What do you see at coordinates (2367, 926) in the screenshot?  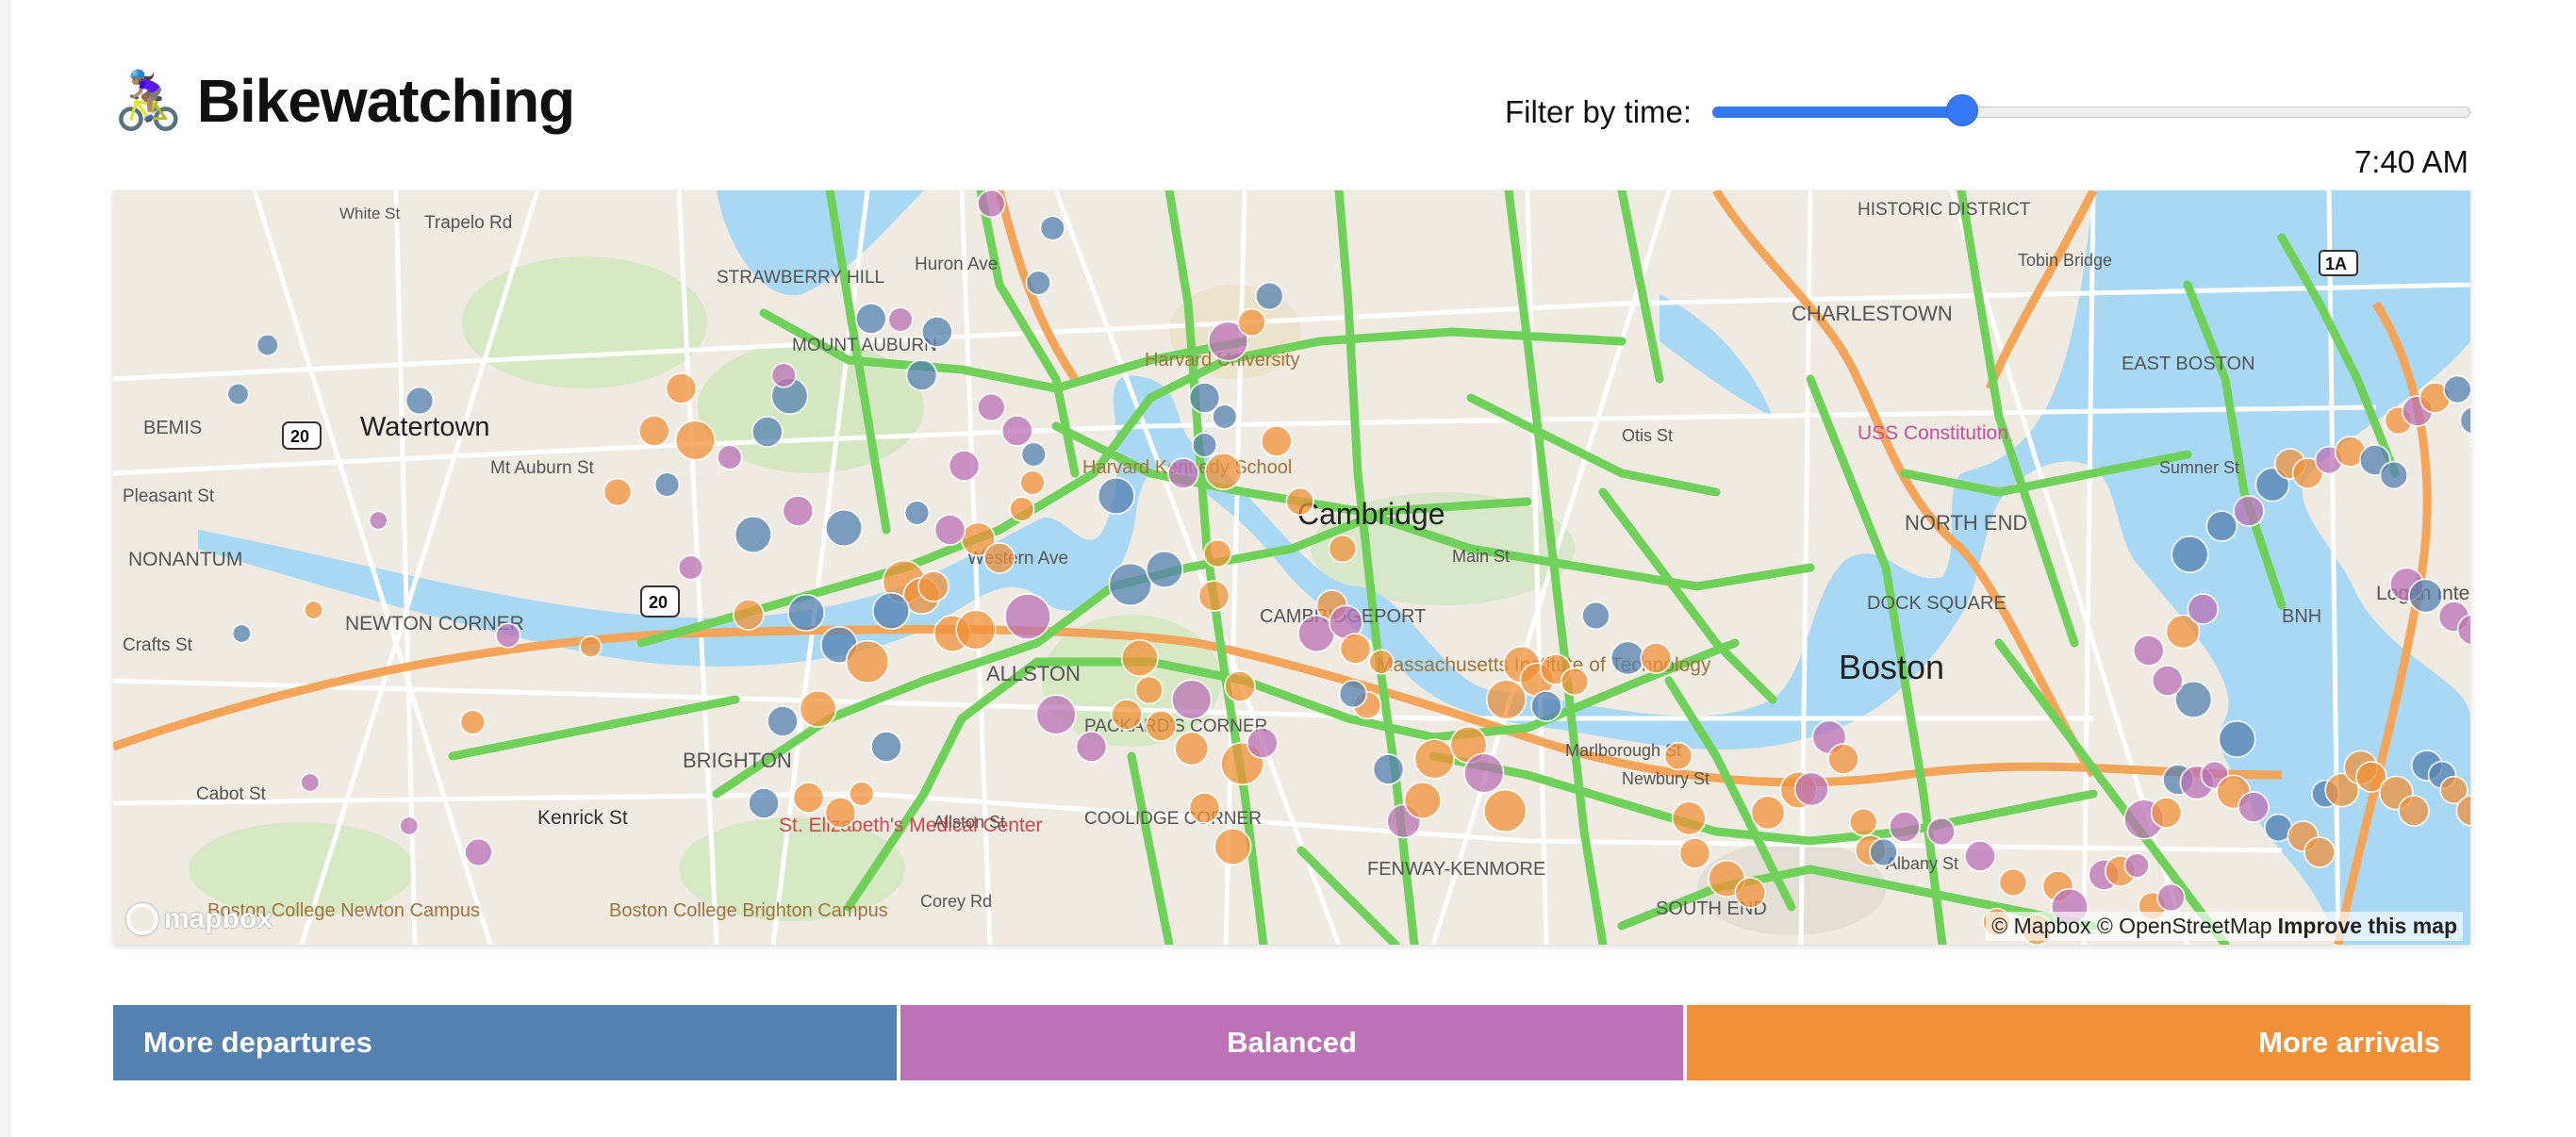 I see `improve-map-link: Improve this map` at bounding box center [2367, 926].